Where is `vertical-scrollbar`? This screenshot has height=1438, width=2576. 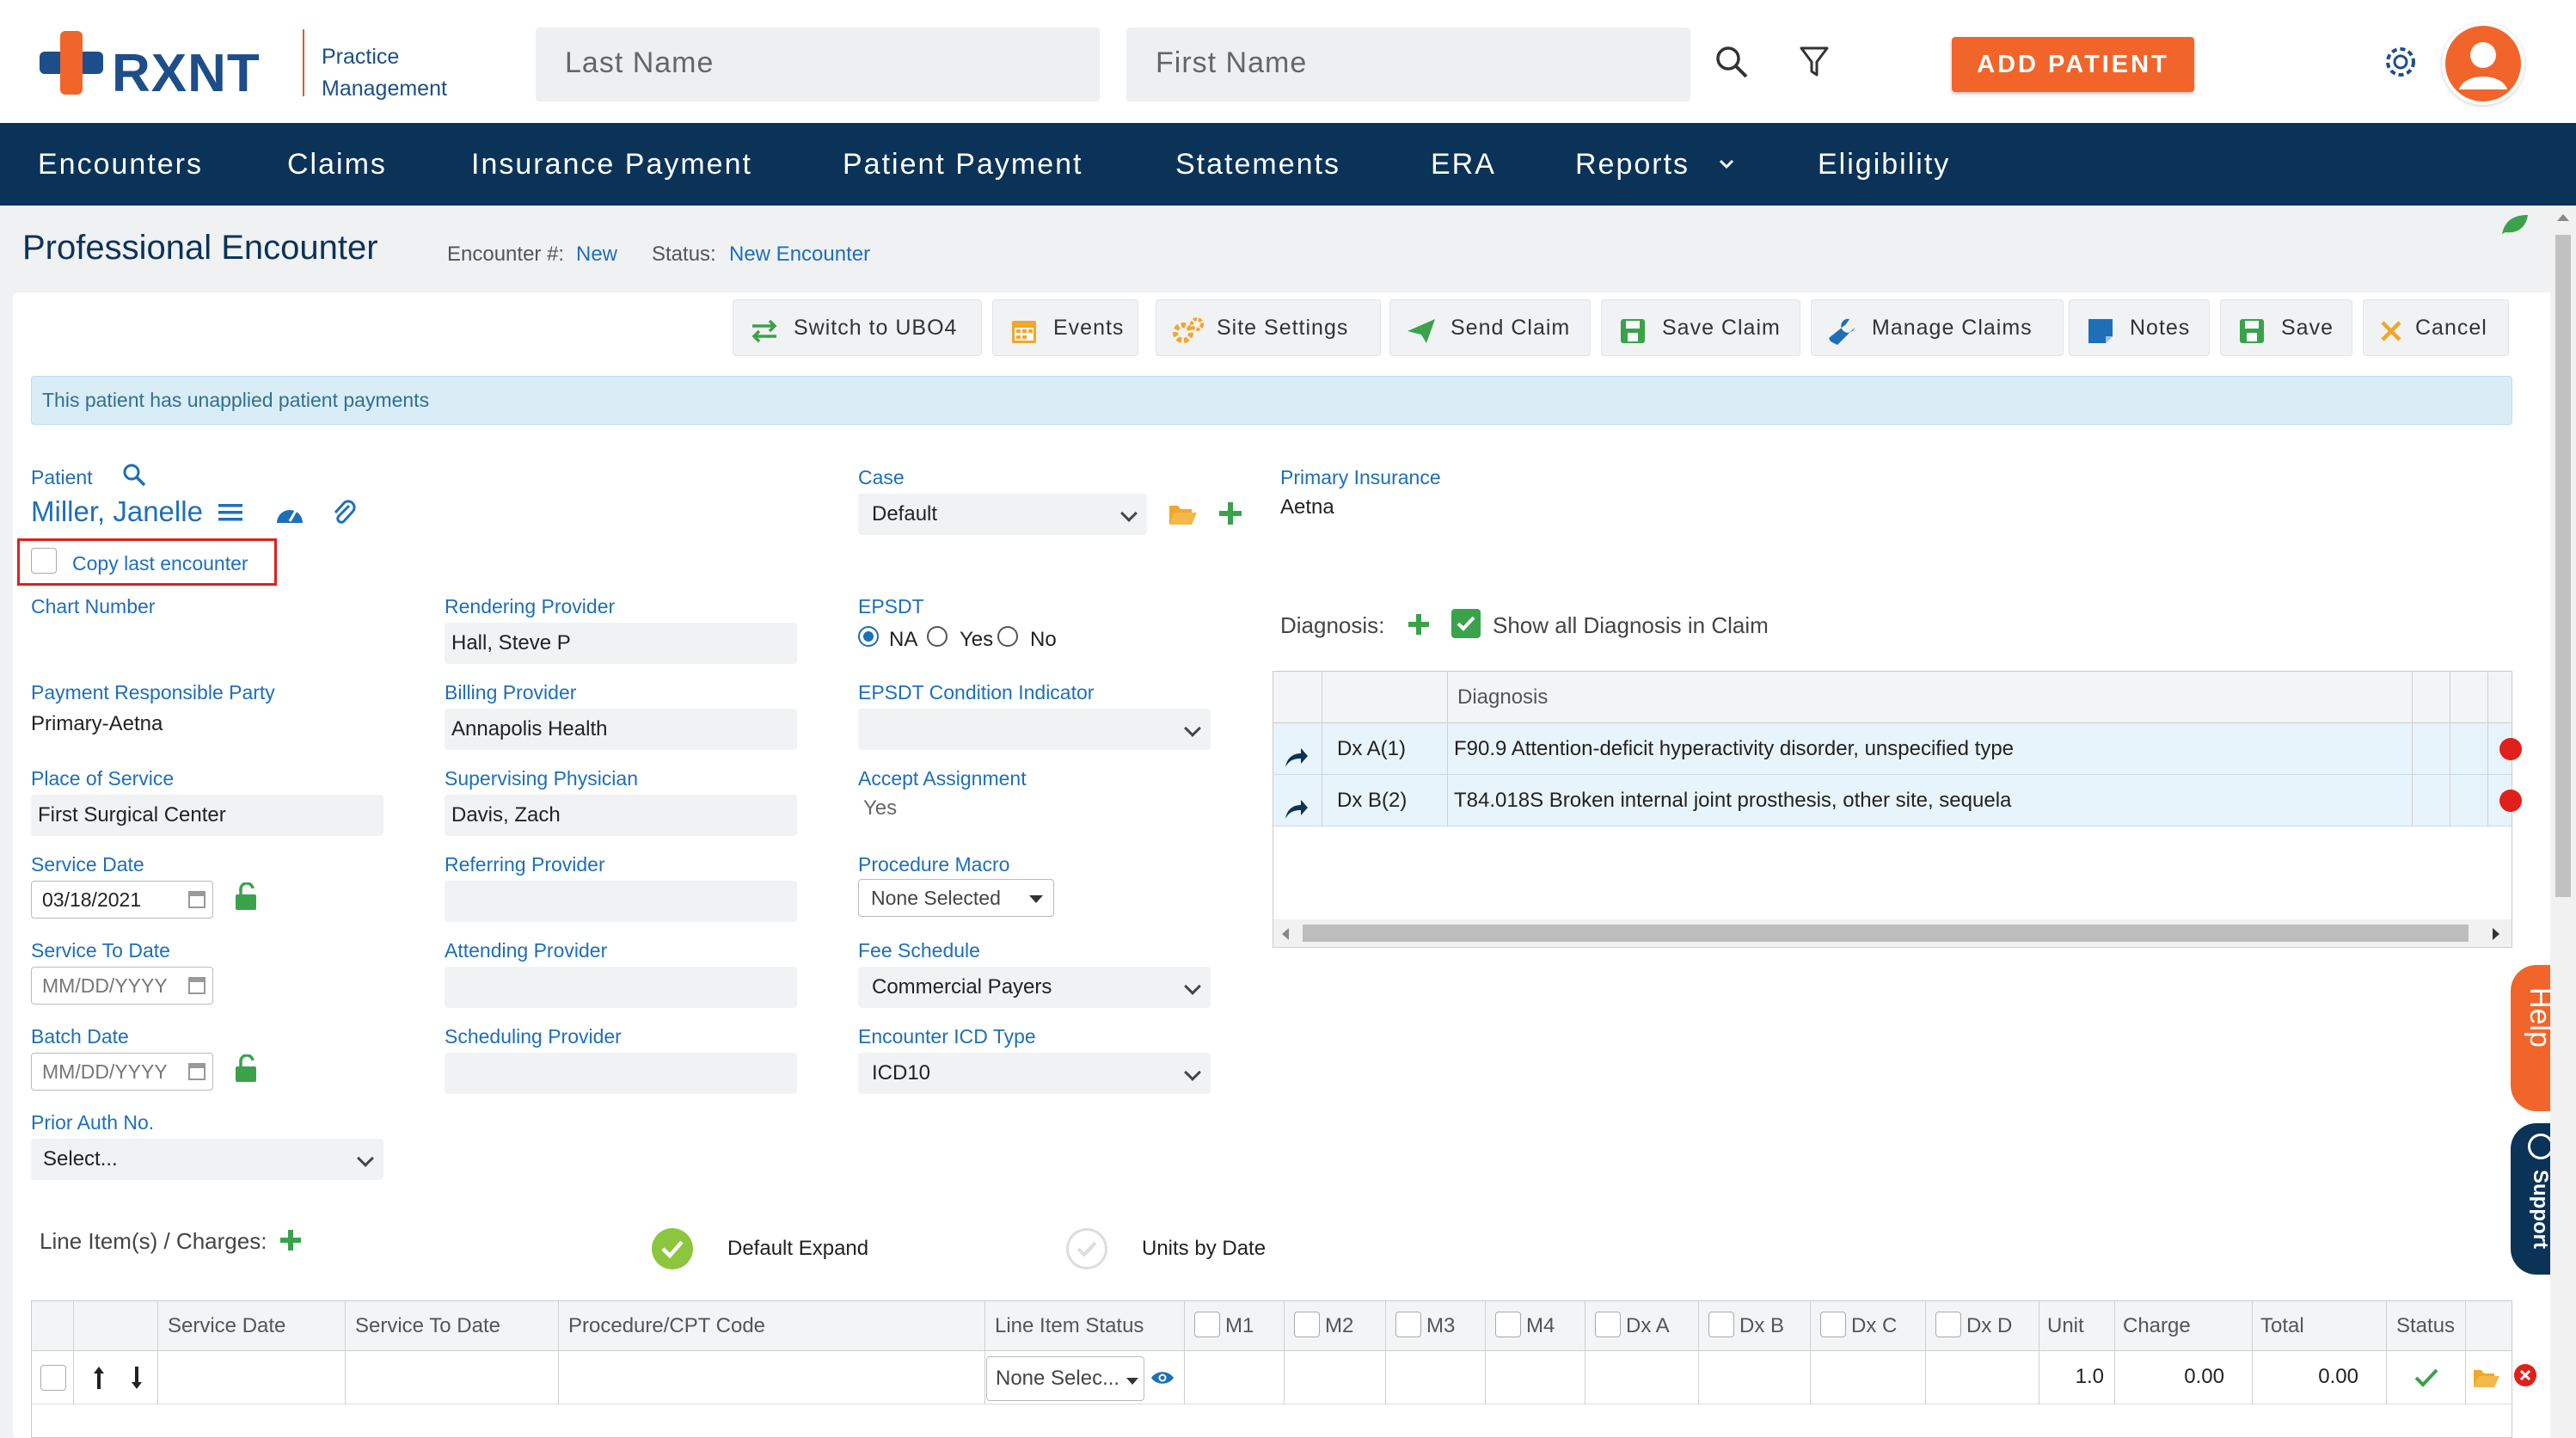 vertical-scrollbar is located at coordinates (2563, 822).